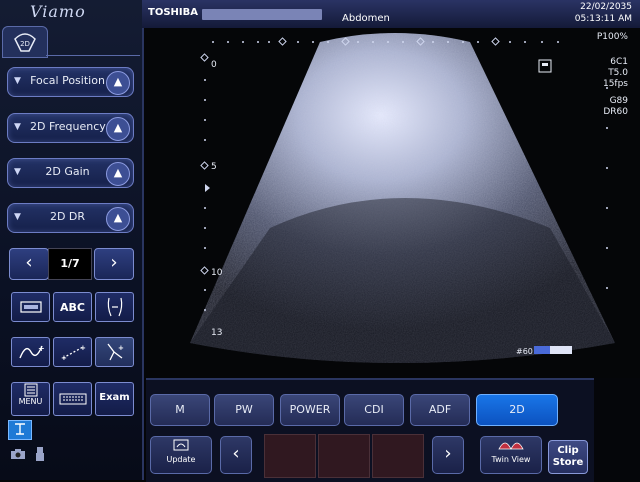 This screenshot has height=482, width=640. Describe the element at coordinates (114, 264) in the screenshot. I see `next-page-button: ›` at that location.